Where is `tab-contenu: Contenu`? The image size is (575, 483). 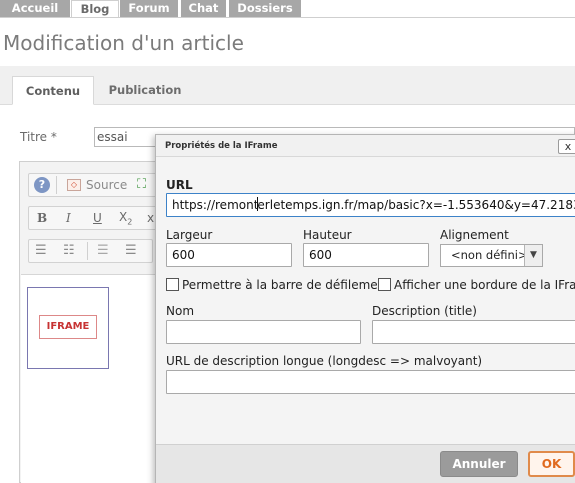
tab-contenu: Contenu is located at coordinates (53, 90).